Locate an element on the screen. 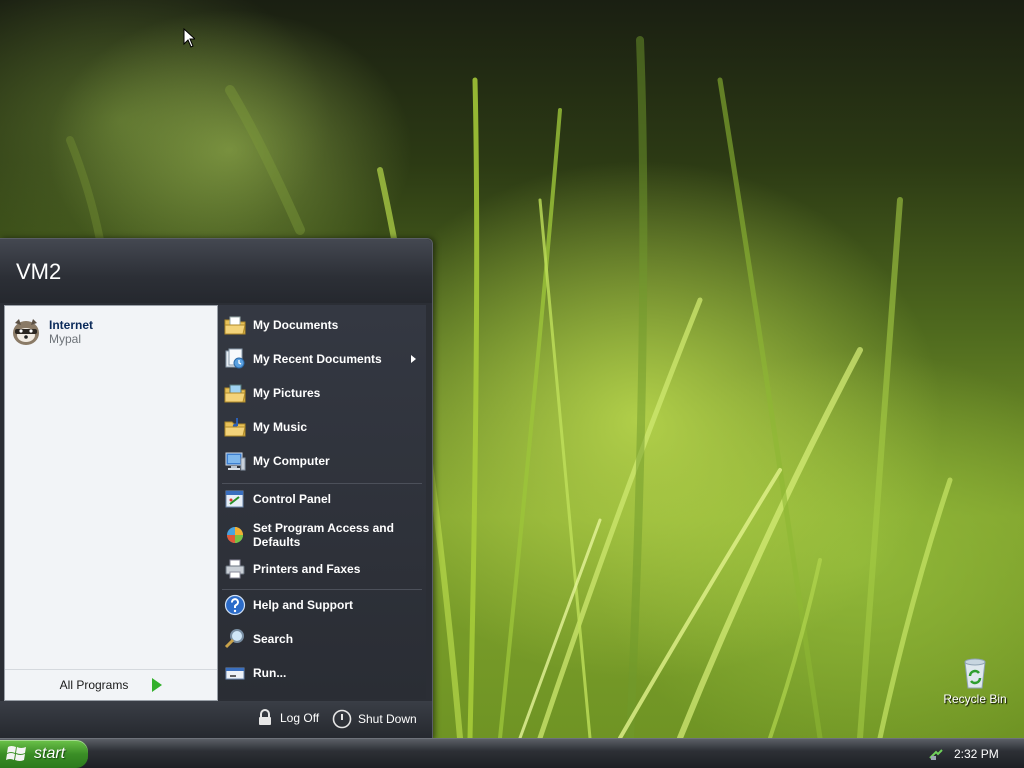 Image resolution: width=1024 pixels, height=768 pixels. folder-music-icon is located at coordinates (235, 427).